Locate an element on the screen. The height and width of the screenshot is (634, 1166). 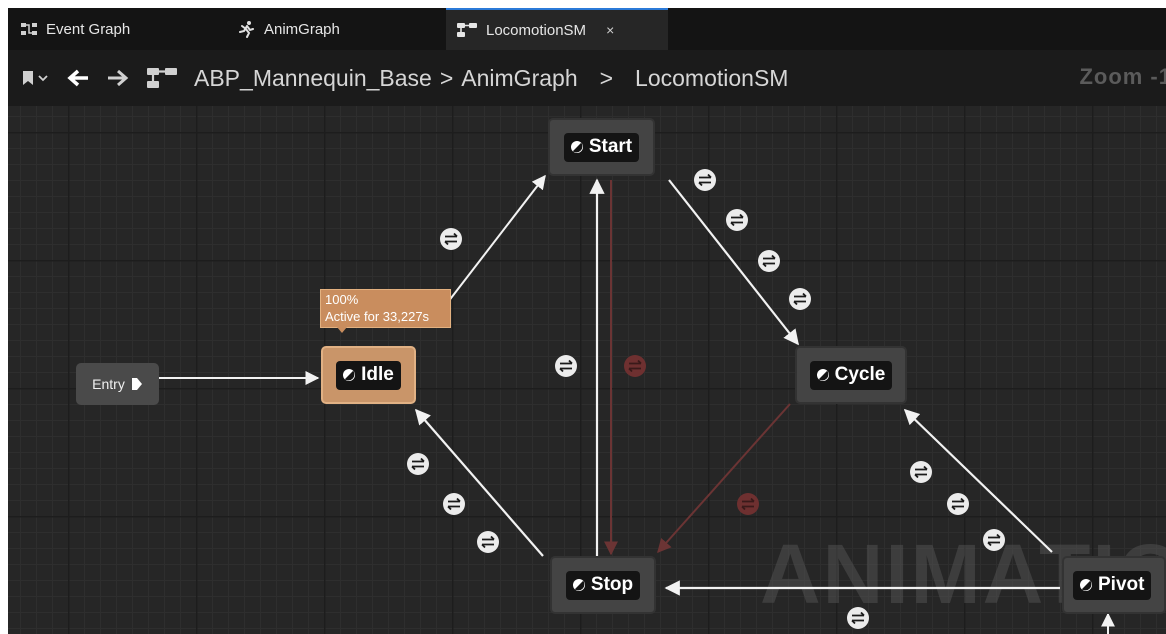
state-node-cycle: Cycle is located at coordinates (851, 375).